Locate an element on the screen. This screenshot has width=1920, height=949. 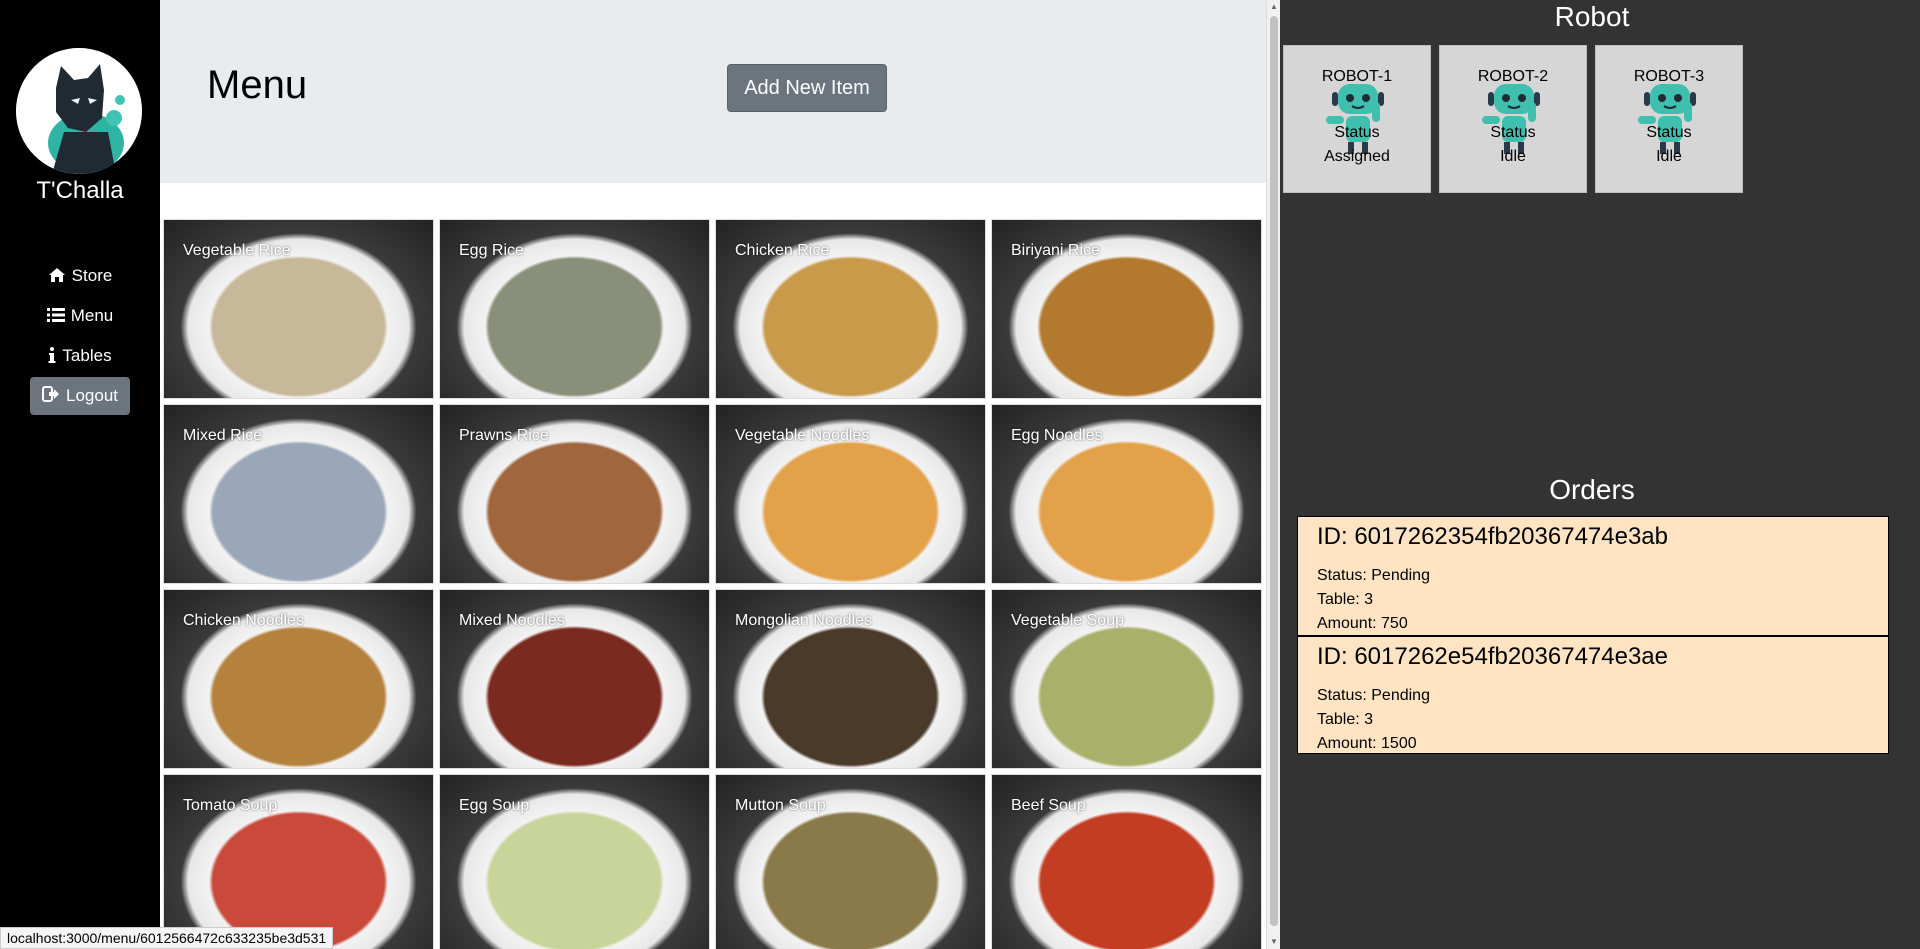
robot-card: ROBOT-2 Status Idle is located at coordinates (1513, 119).